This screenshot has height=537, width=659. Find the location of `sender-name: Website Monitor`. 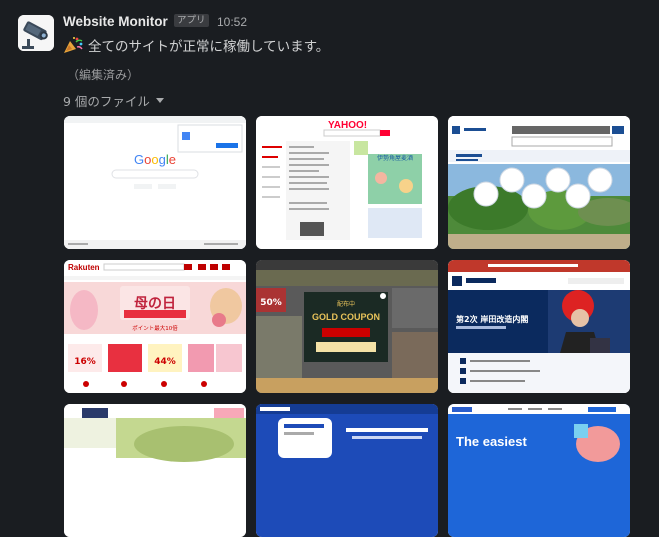

sender-name: Website Monitor is located at coordinates (115, 21).